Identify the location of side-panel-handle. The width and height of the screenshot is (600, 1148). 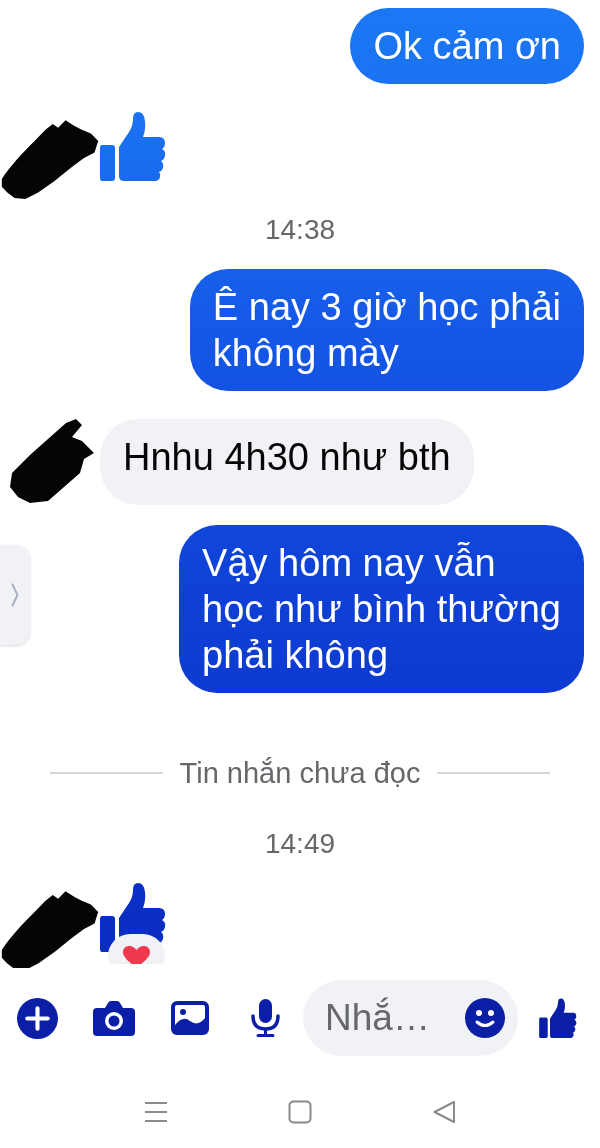
(15, 595).